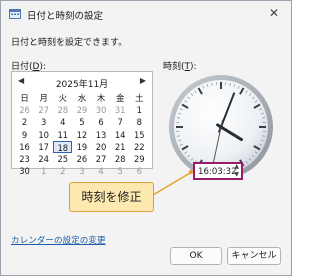  I want to click on close-icon: ✕, so click(274, 13).